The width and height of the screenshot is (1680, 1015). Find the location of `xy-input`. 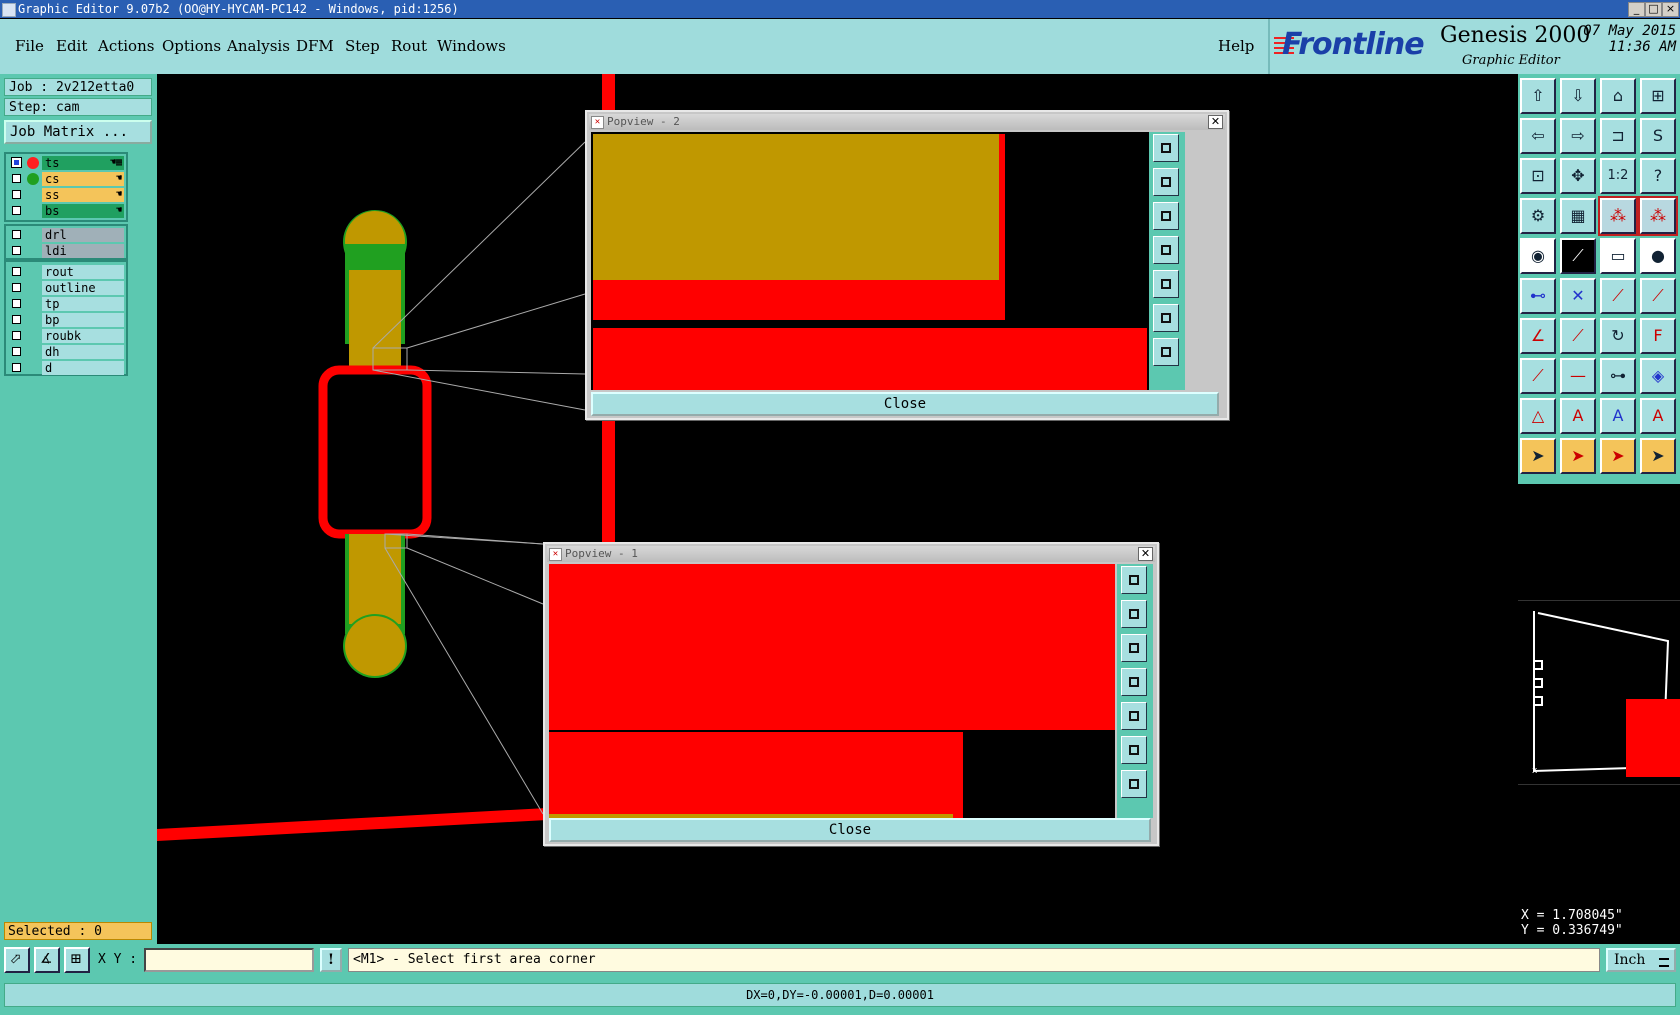

xy-input is located at coordinates (229, 960).